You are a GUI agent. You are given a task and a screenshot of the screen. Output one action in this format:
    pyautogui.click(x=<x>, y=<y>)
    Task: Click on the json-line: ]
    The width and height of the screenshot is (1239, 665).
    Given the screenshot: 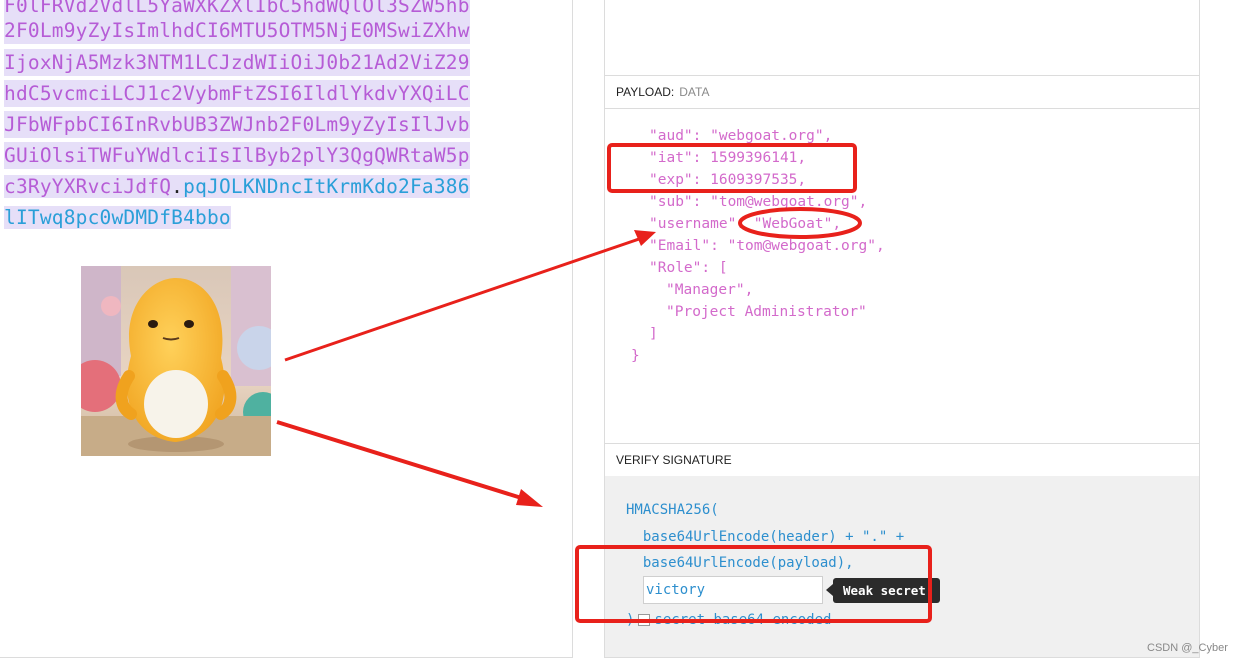 What is the action you would take?
    pyautogui.click(x=653, y=334)
    